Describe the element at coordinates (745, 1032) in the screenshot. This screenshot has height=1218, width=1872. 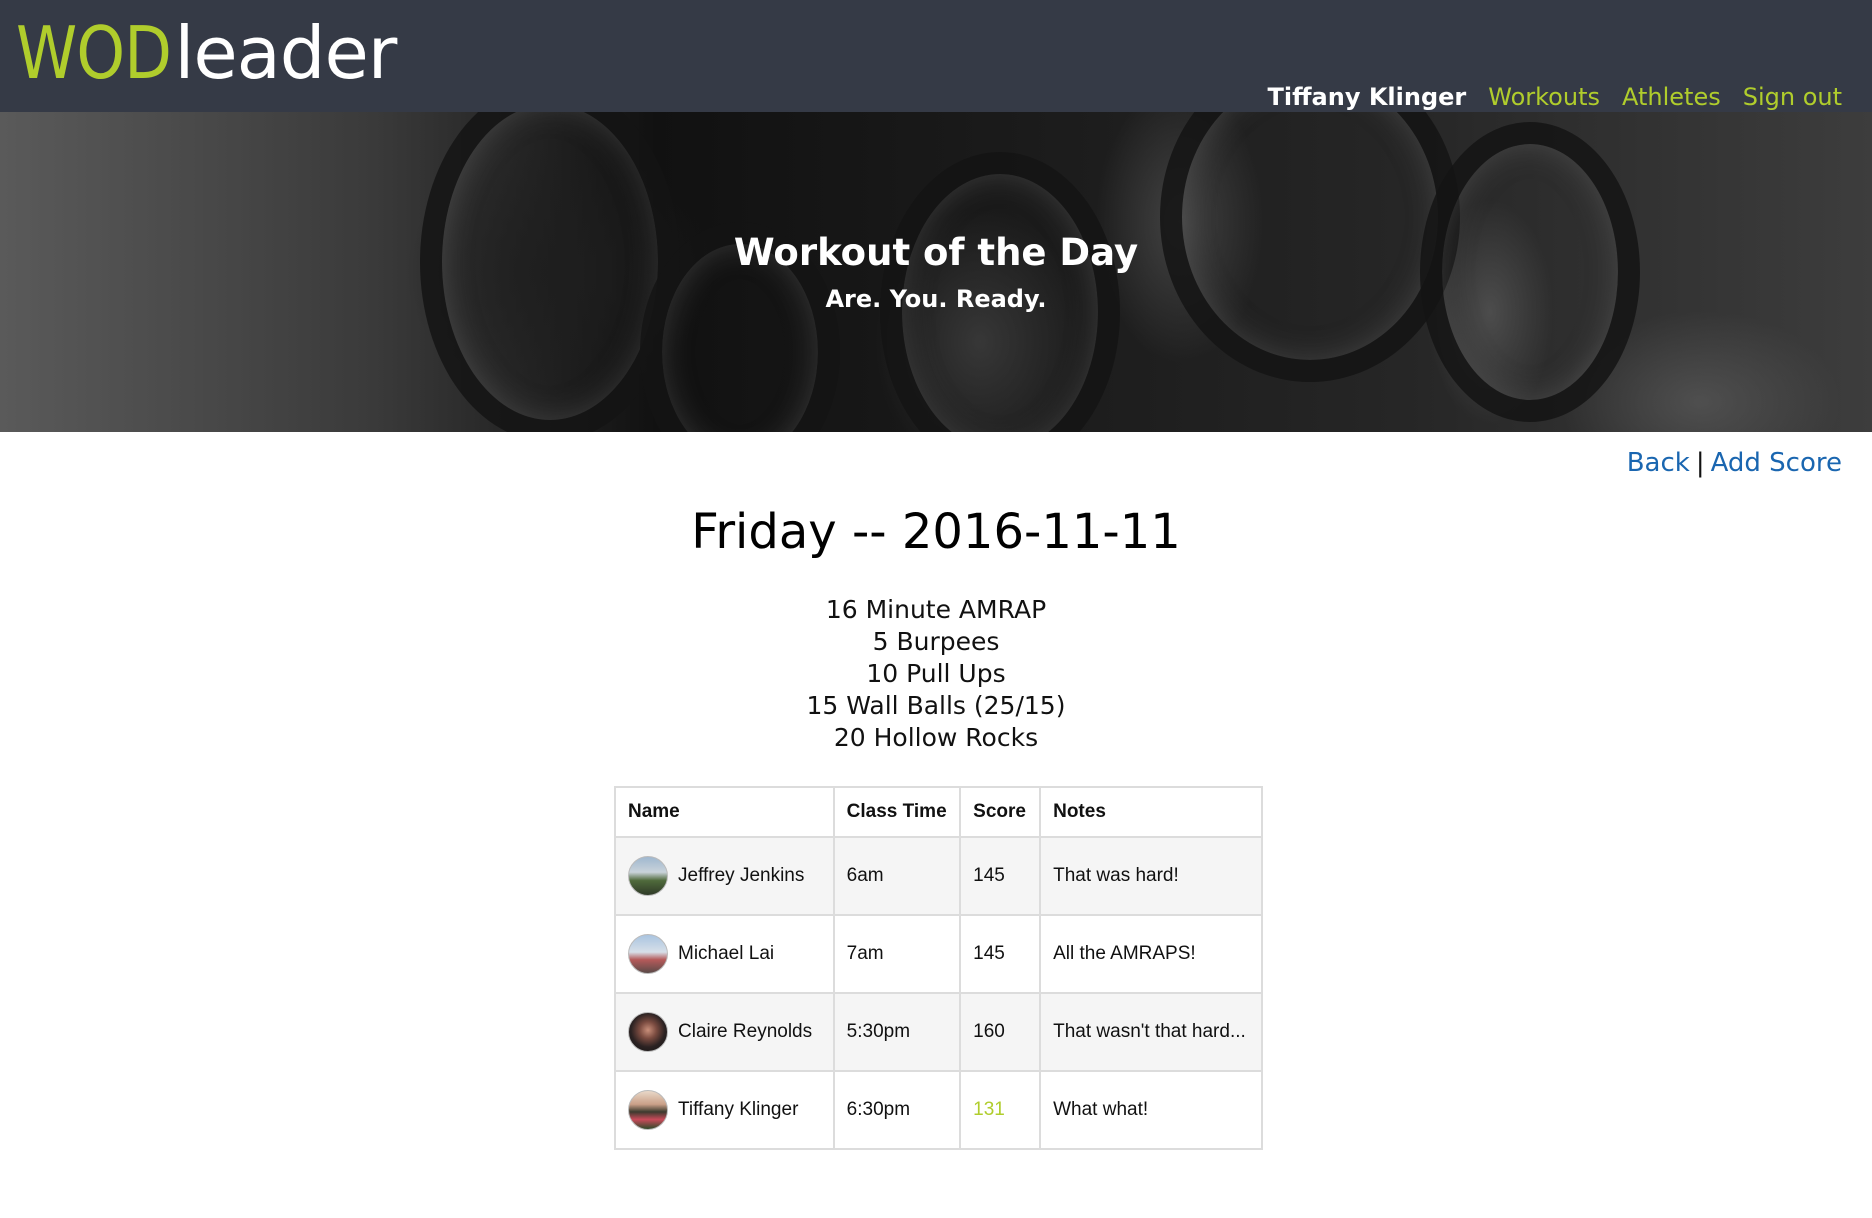
I see `athlete-name: Claire Reynolds` at that location.